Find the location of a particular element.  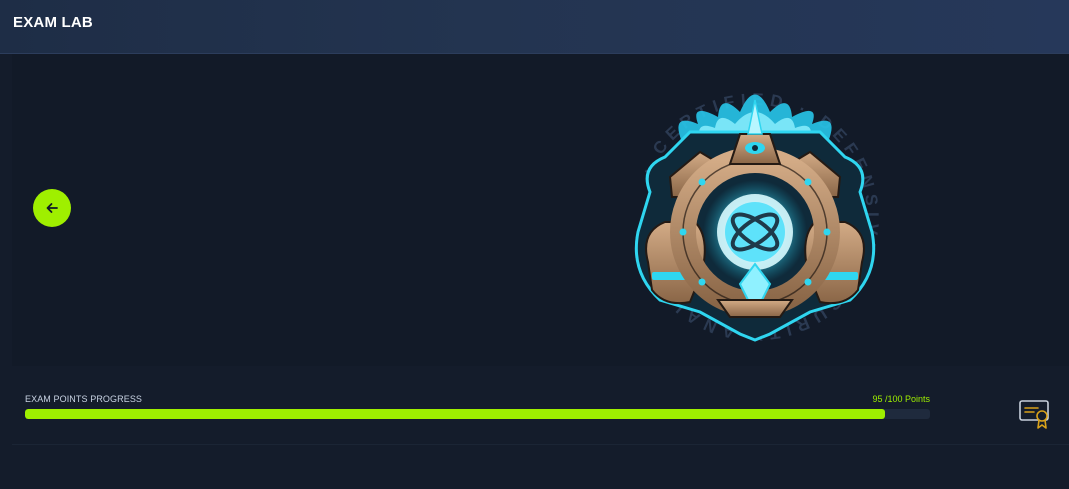

progress-label: EXAM POINTS PROGRESS is located at coordinates (84, 399).